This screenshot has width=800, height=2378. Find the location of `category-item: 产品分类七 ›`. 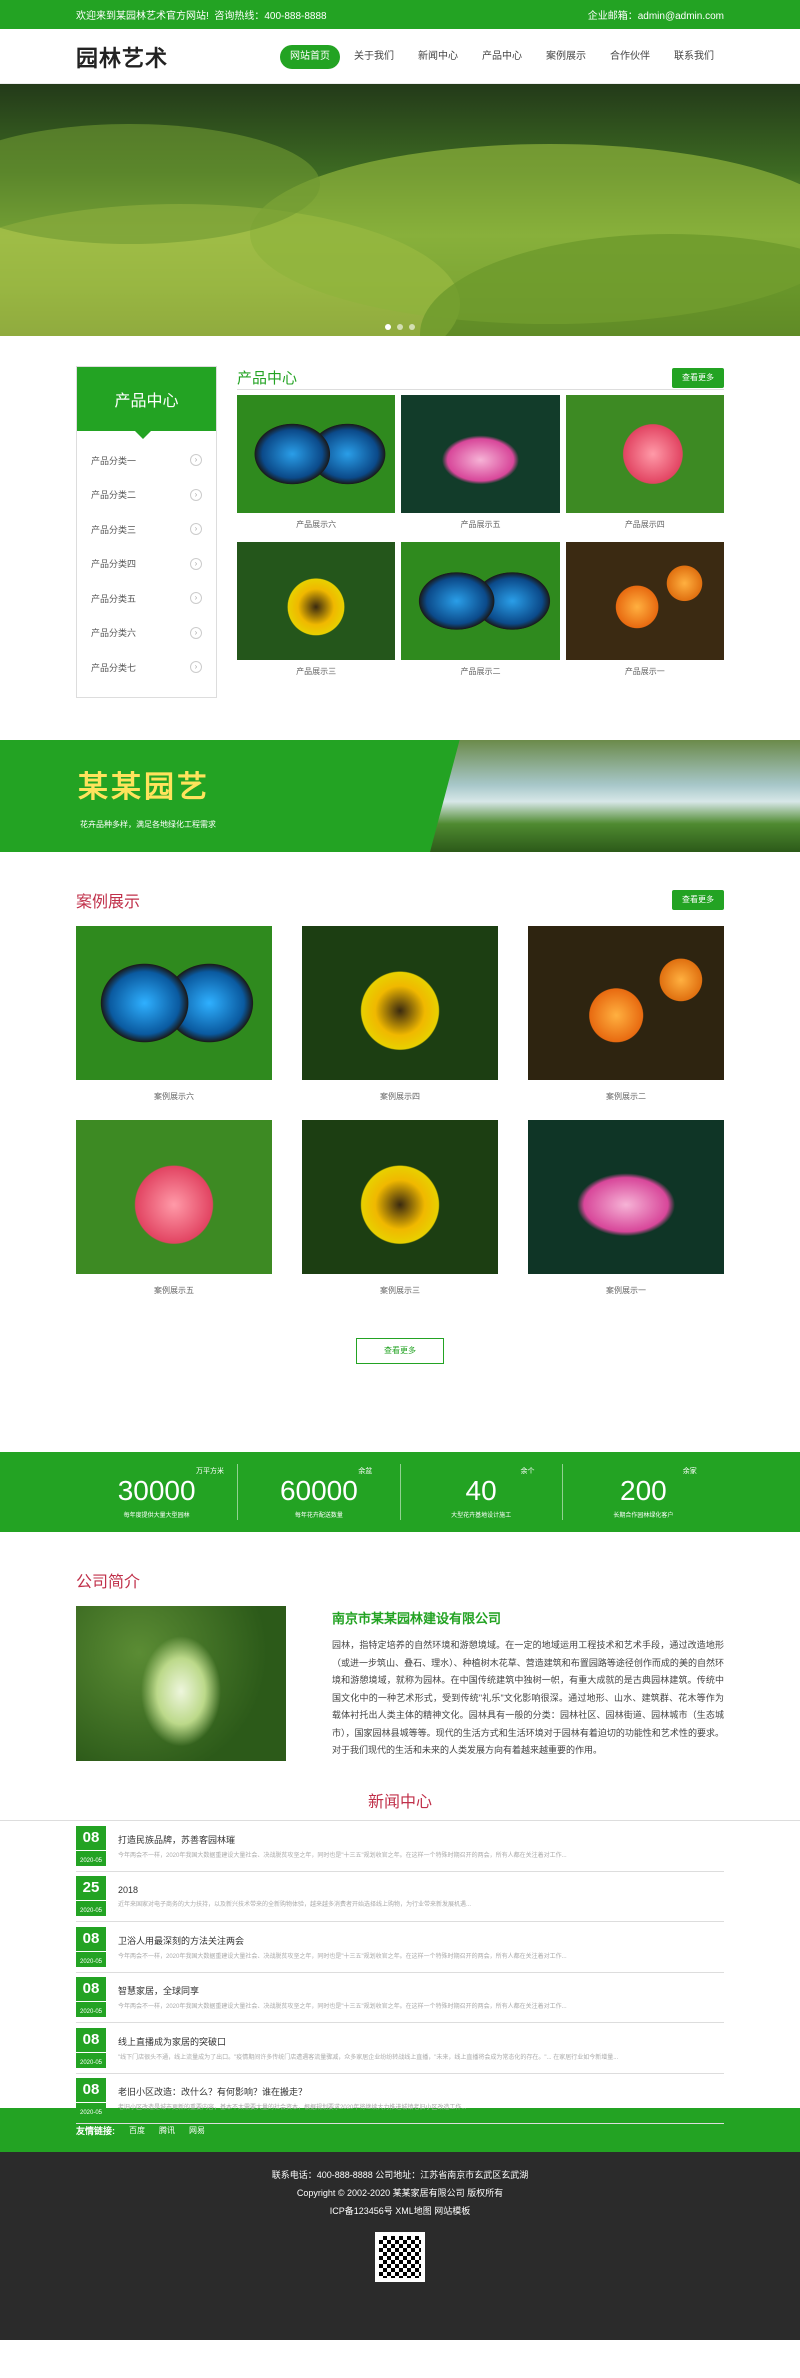

category-item: 产品分类七 › is located at coordinates (146, 667).